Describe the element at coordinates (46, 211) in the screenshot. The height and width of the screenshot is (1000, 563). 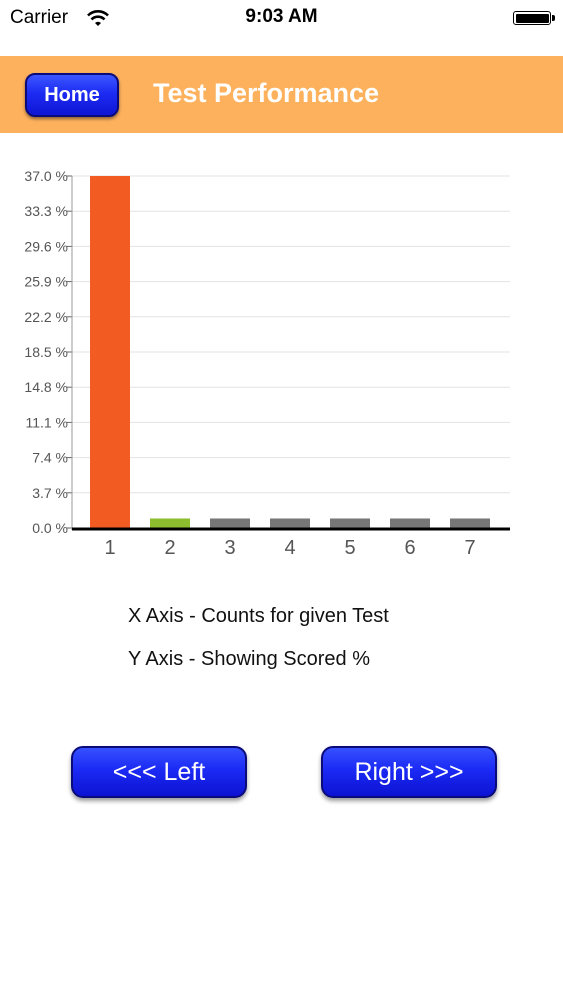
I see `y-tick-label: 33.3 %` at that location.